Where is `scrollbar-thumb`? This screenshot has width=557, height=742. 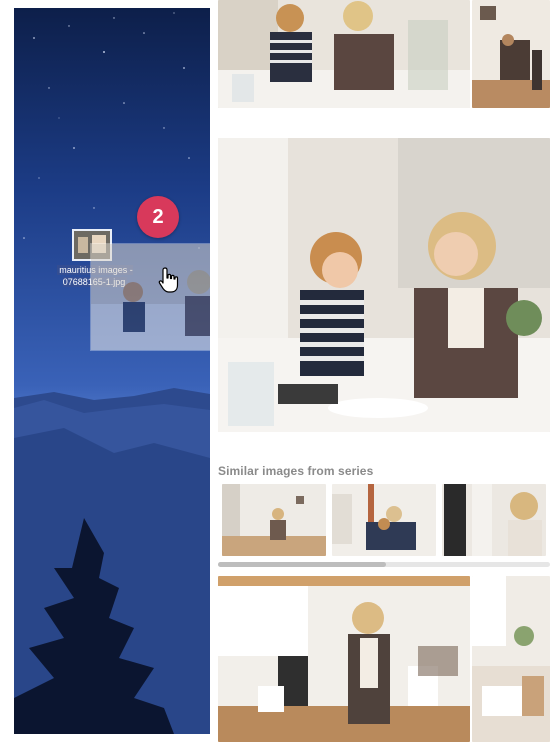 scrollbar-thumb is located at coordinates (302, 564).